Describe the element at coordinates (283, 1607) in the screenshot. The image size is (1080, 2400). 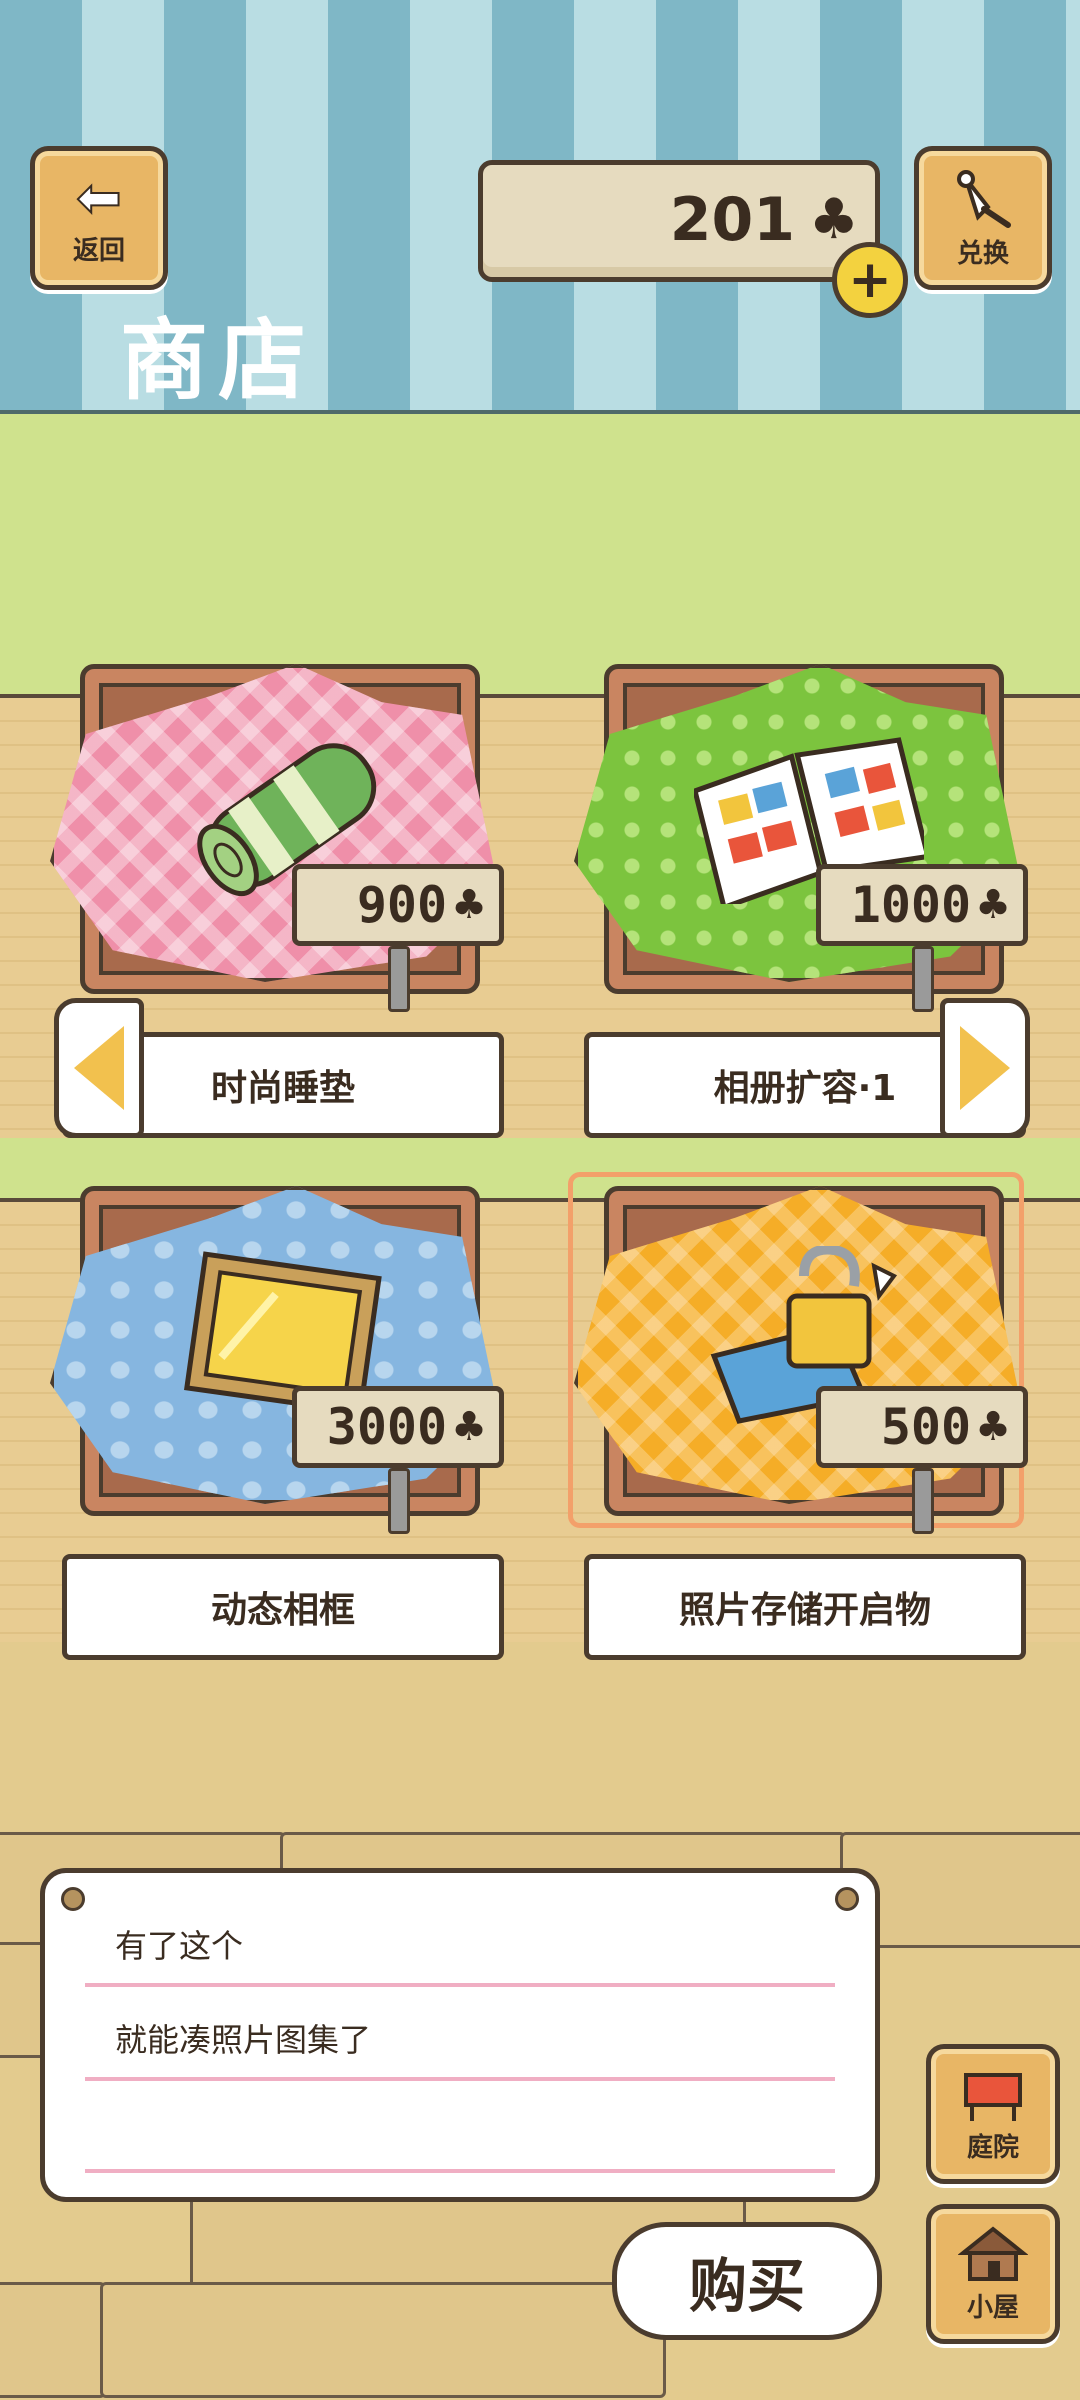
I see `item-name: 动态相框` at that location.